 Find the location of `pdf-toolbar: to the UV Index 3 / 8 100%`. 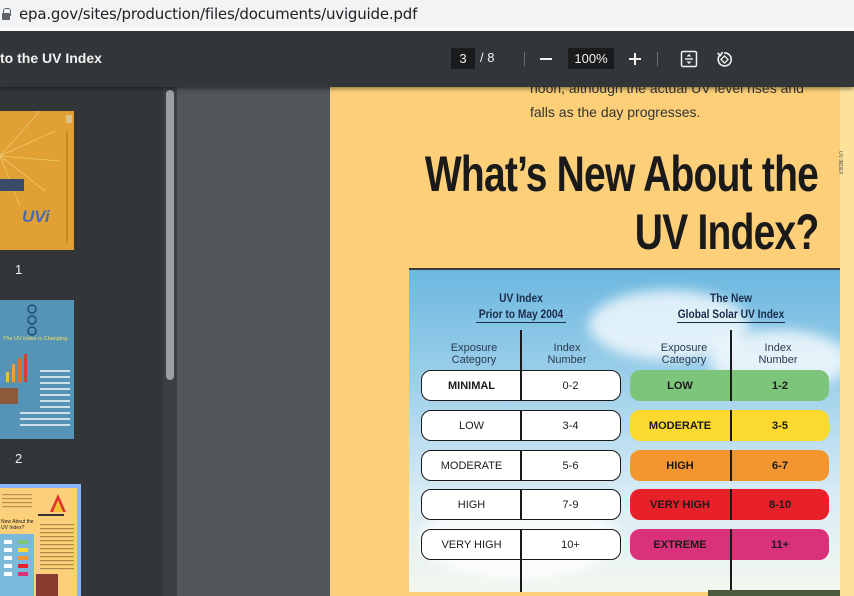

pdf-toolbar: to the UV Index 3 / 8 100% is located at coordinates (427, 59).